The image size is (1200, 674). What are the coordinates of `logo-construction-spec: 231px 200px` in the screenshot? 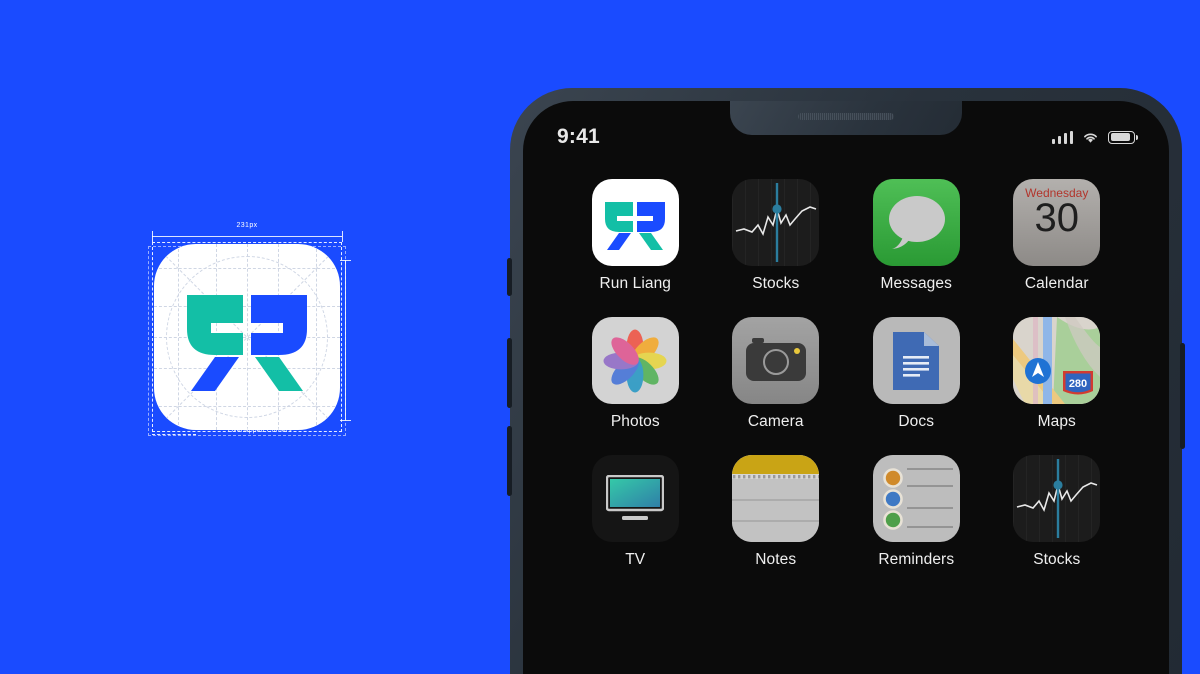 It's located at (255, 337).